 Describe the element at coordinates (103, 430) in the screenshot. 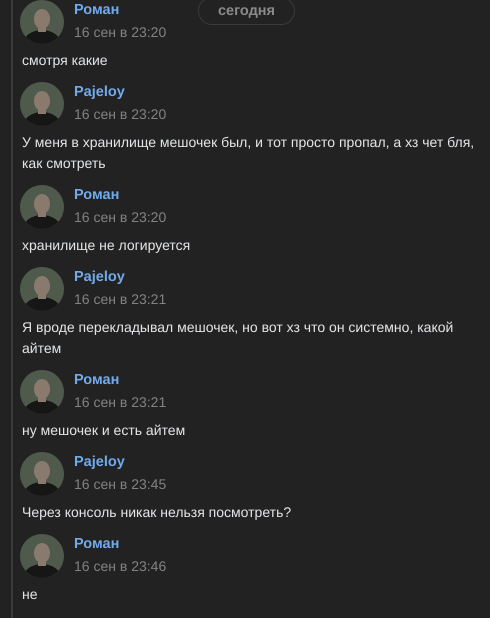

I see `message-text: ну мешочек и есть айтем` at that location.